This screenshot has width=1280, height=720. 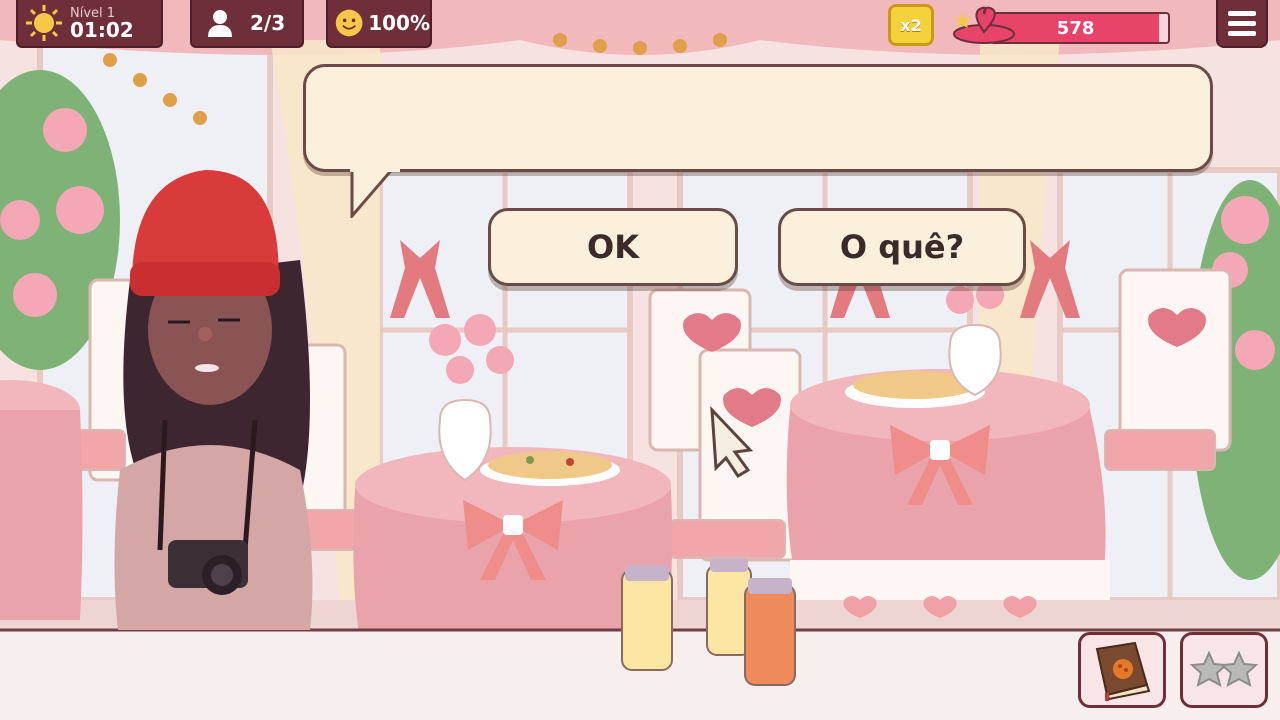 I want to click on recipe-book-icon, so click(x=1123, y=671).